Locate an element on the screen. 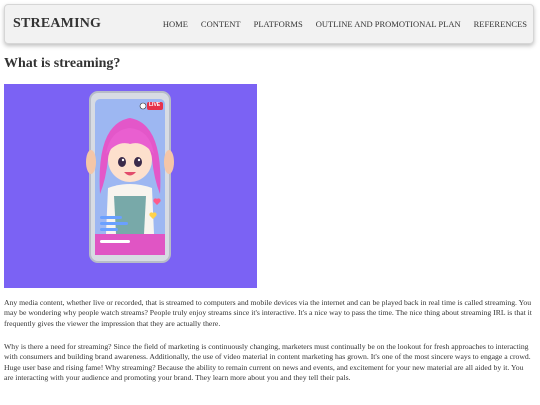 The width and height of the screenshot is (540, 405). nav-content: CONTENT is located at coordinates (221, 24).